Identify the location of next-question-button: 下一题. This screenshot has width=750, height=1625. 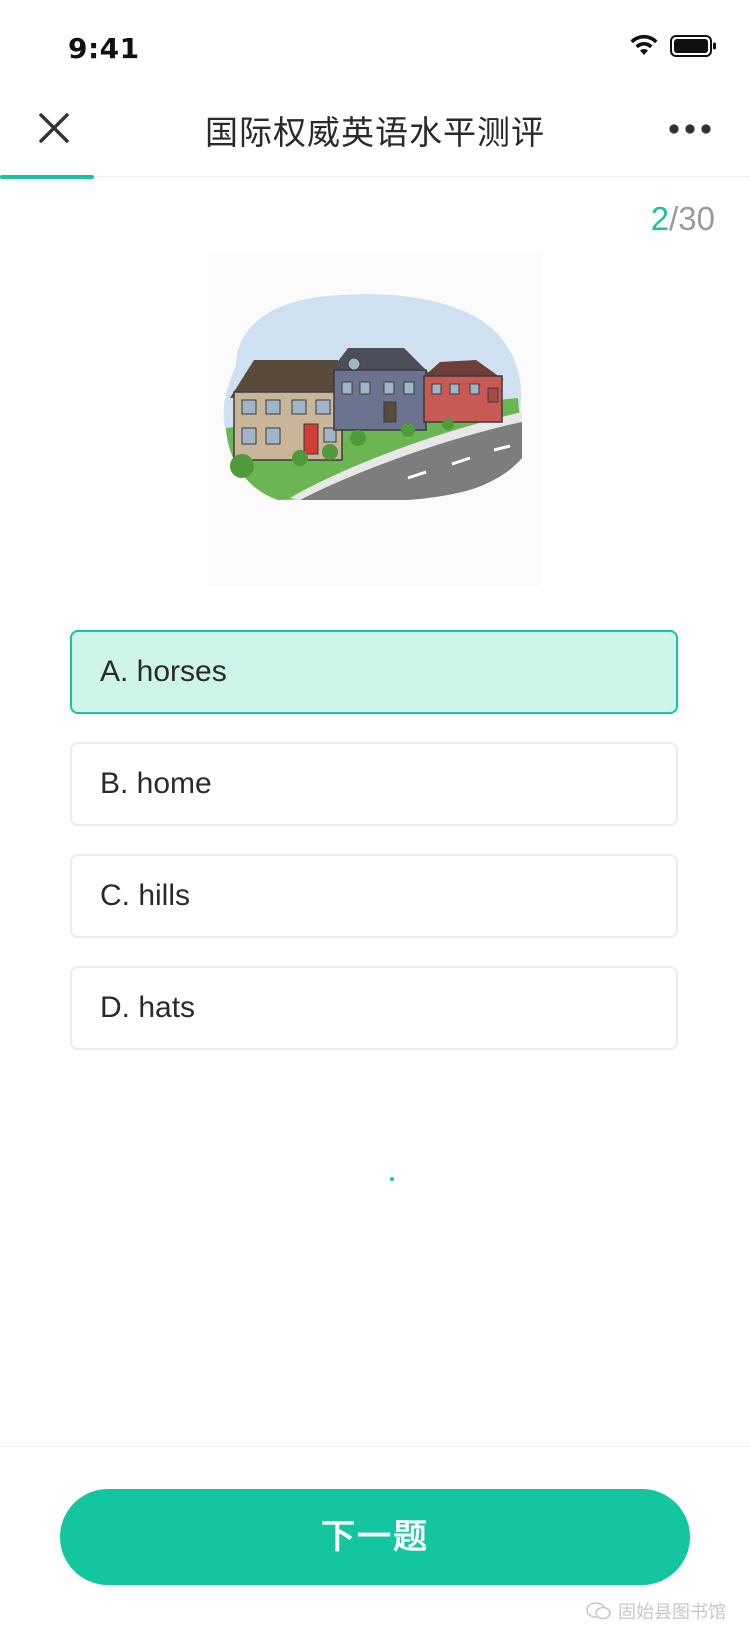
(375, 1537).